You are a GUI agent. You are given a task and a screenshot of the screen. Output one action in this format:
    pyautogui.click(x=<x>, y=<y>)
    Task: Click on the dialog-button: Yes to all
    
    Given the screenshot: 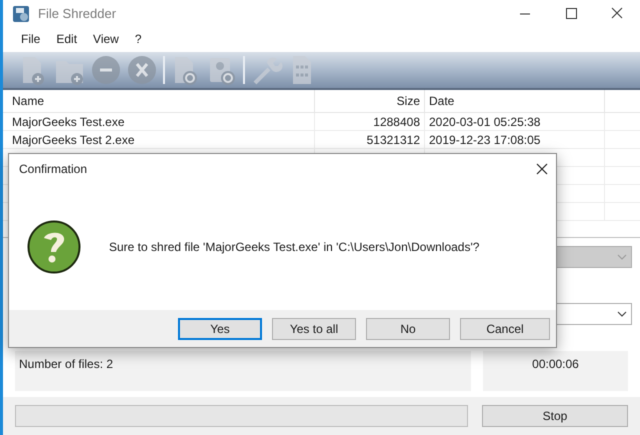 What is the action you would take?
    pyautogui.click(x=314, y=329)
    